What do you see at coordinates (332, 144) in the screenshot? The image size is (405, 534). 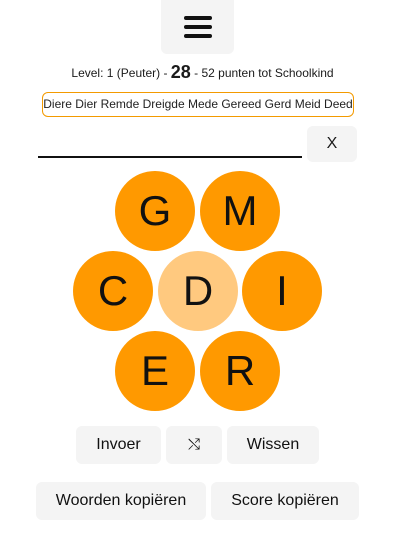 I see `clear-input-button: X` at bounding box center [332, 144].